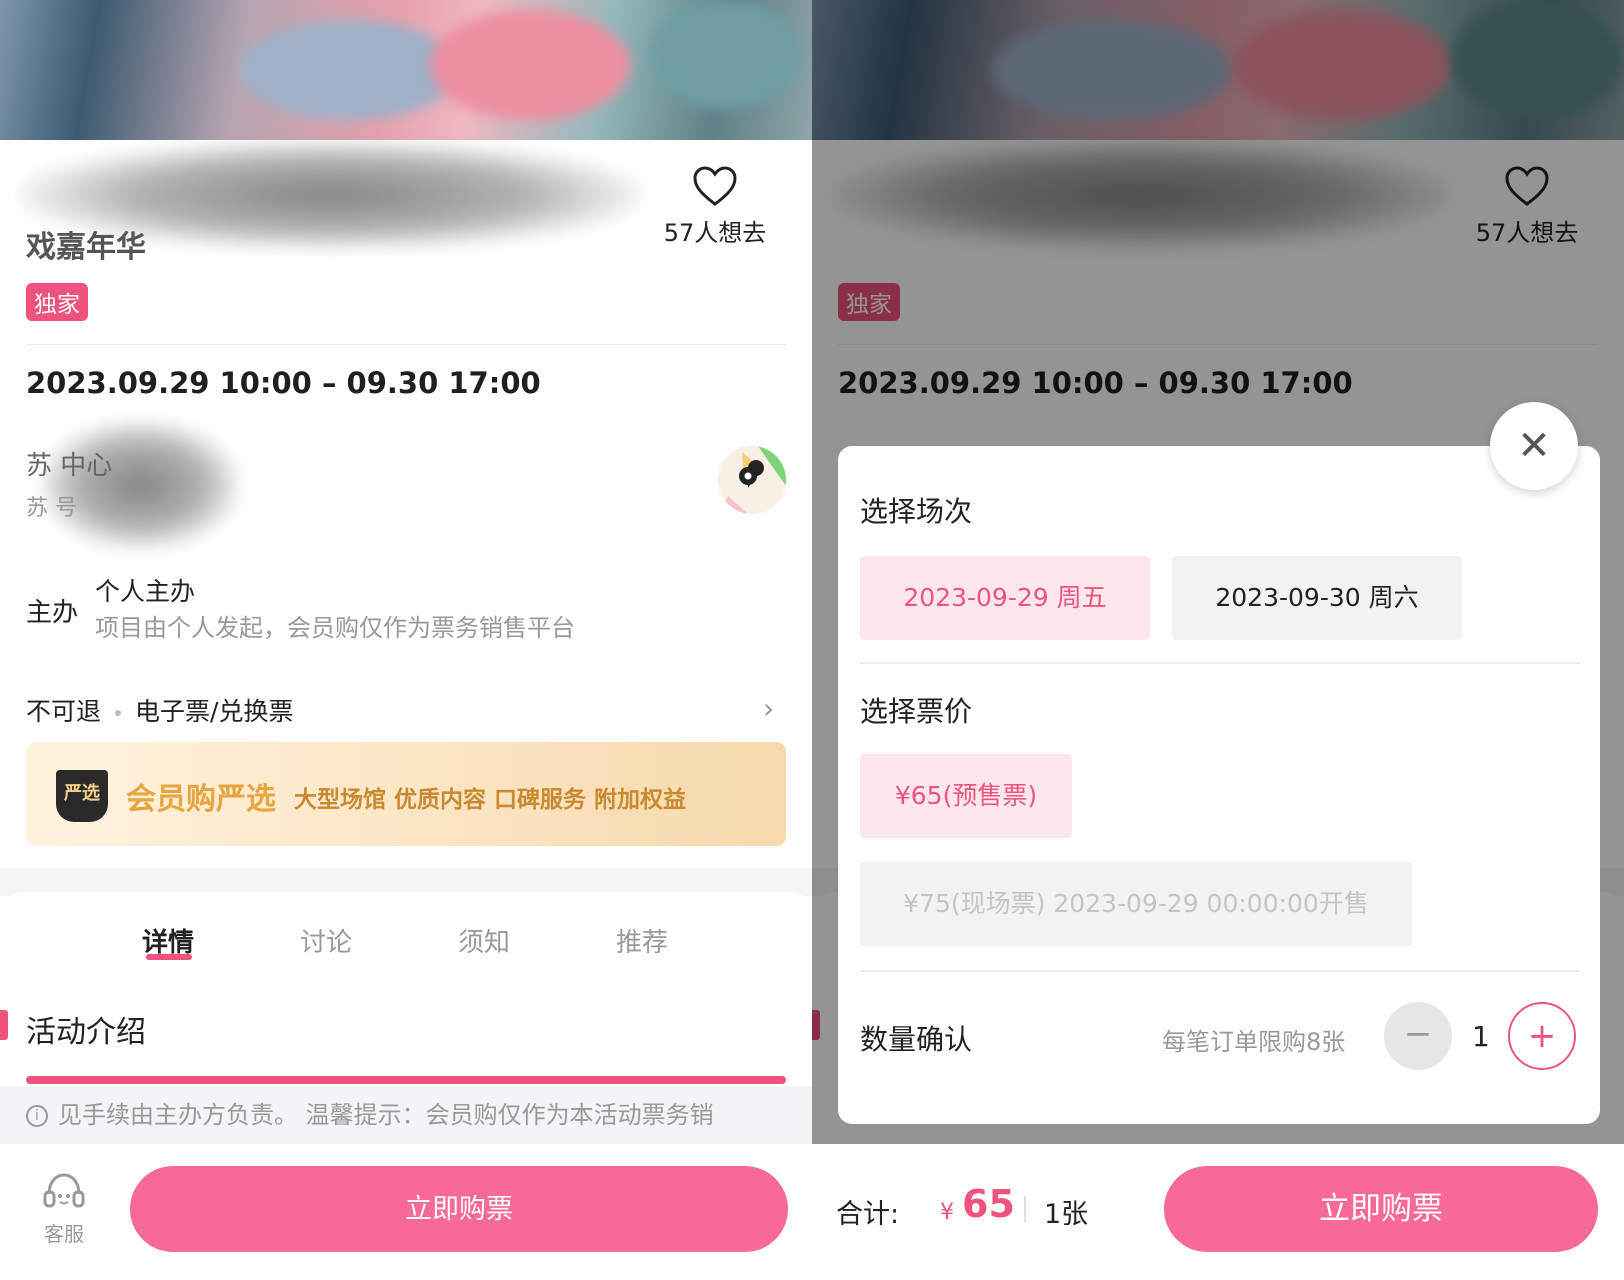  I want to click on price-option-onsite: ¥75(现场票) 2023-09-29 00:00:00开售, so click(1136, 904).